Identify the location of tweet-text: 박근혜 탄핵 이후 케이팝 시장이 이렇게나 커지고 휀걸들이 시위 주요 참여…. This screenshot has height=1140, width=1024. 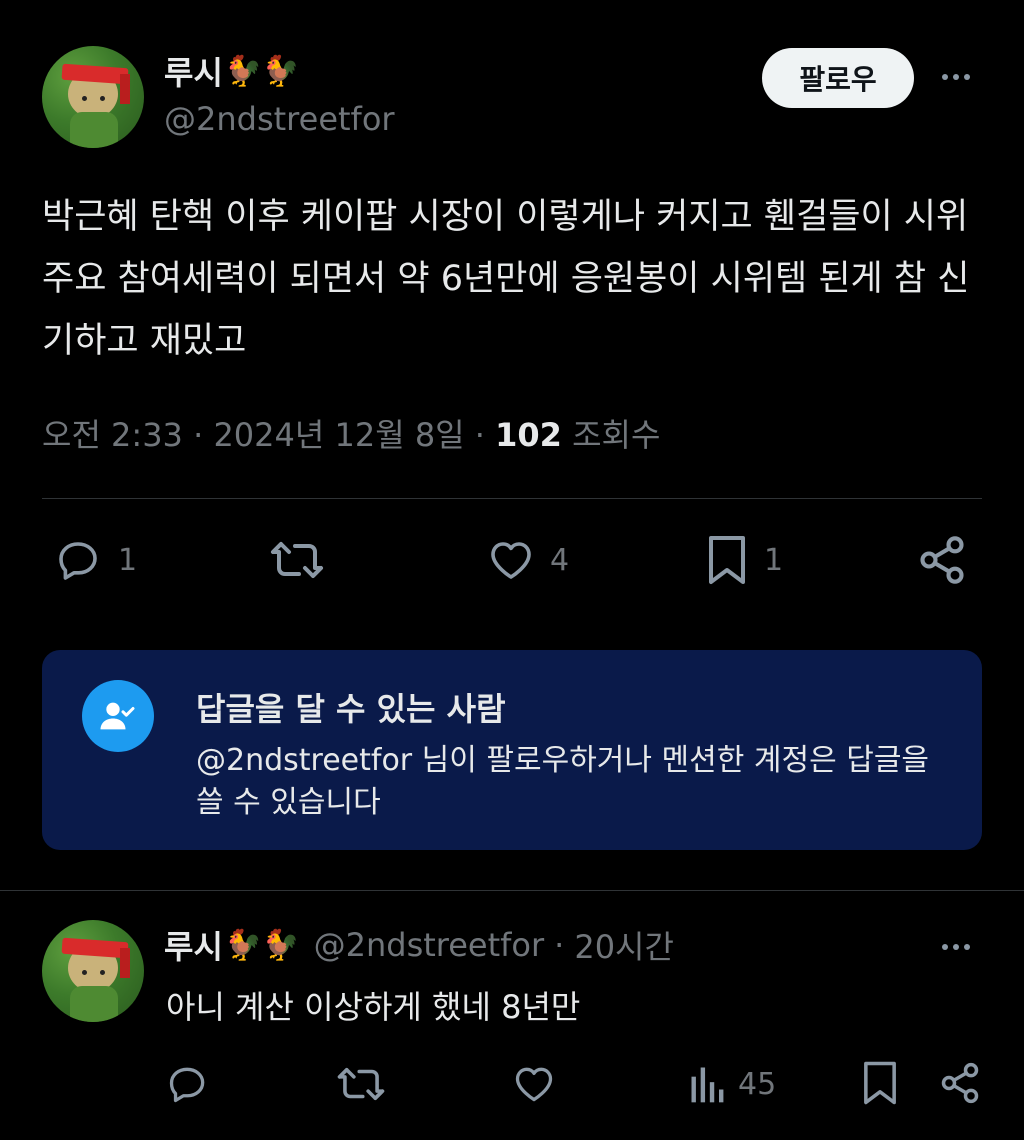
(506, 279).